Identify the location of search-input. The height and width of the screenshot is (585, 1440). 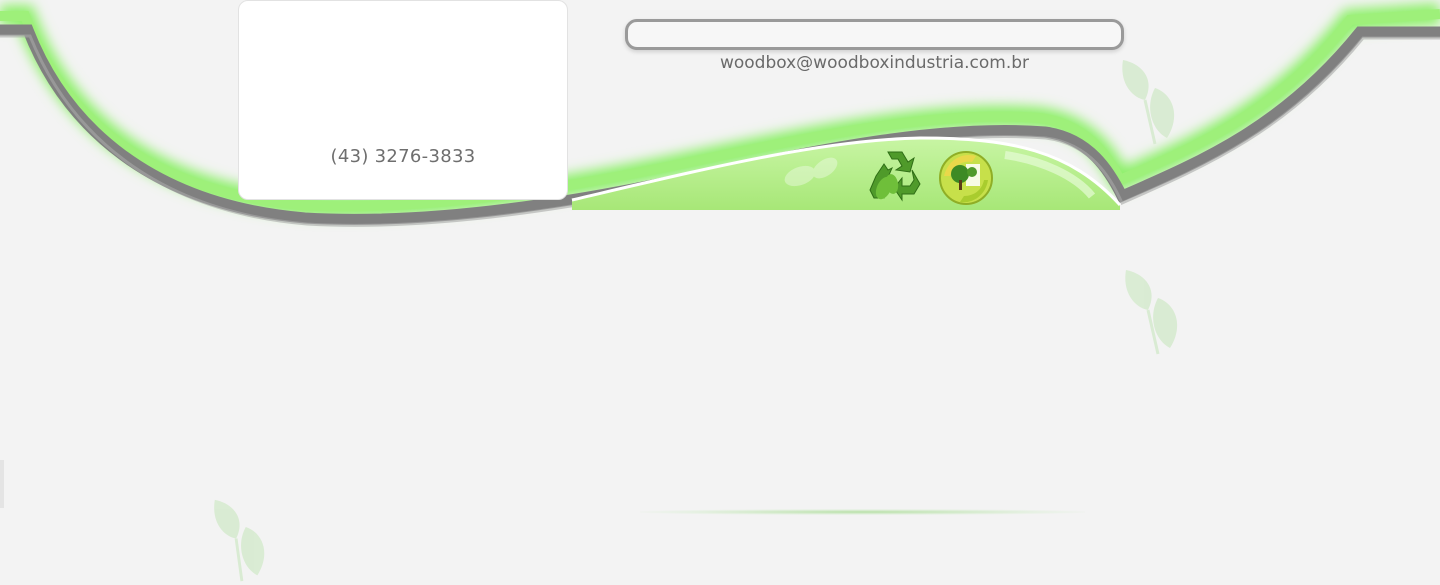
(874, 34).